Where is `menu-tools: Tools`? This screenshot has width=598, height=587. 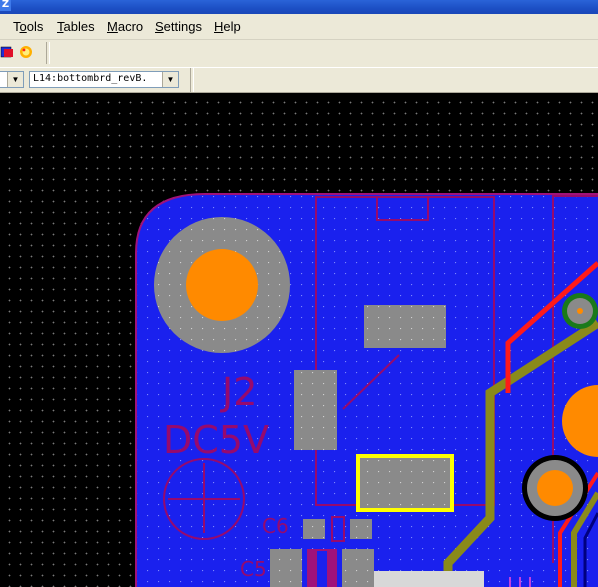 menu-tools: Tools is located at coordinates (28, 26).